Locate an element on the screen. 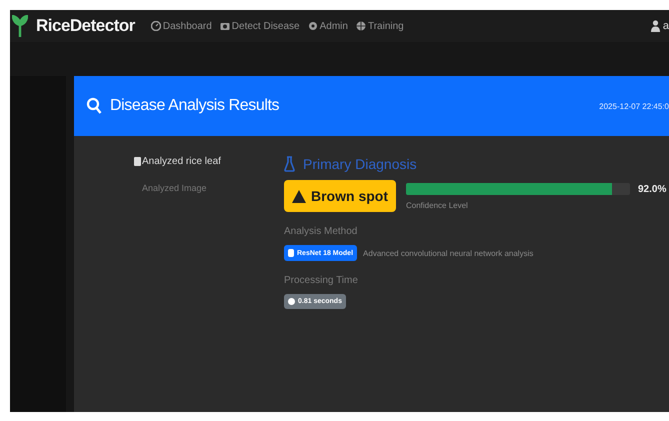 This screenshot has height=421, width=669. nav-link: Training is located at coordinates (380, 26).